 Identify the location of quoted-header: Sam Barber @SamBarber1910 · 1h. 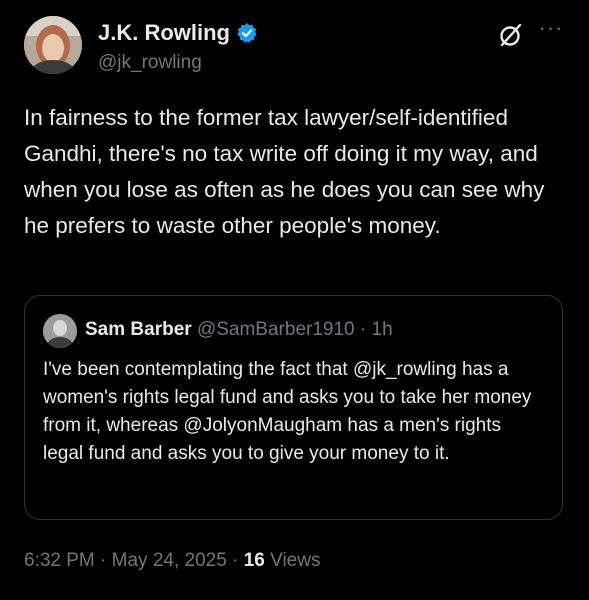
(239, 330).